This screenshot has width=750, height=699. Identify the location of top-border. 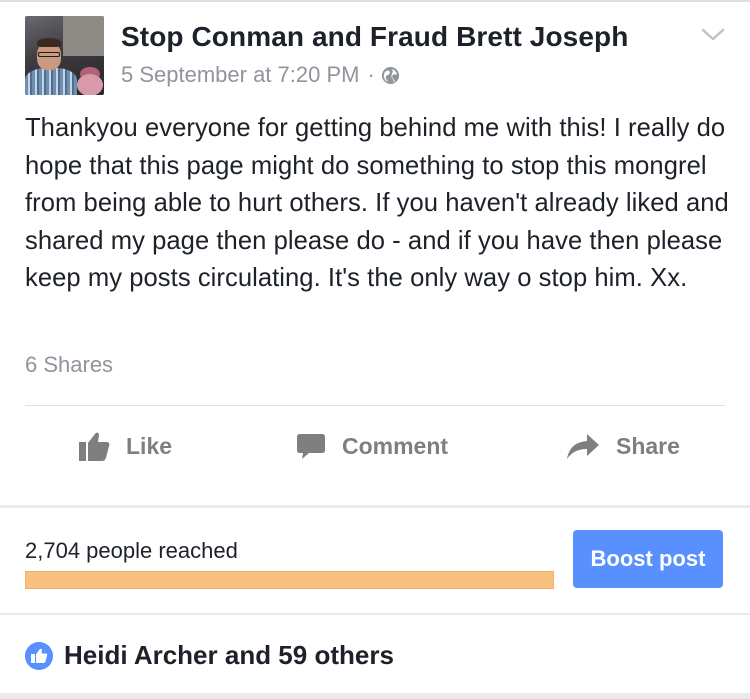
(375, 1).